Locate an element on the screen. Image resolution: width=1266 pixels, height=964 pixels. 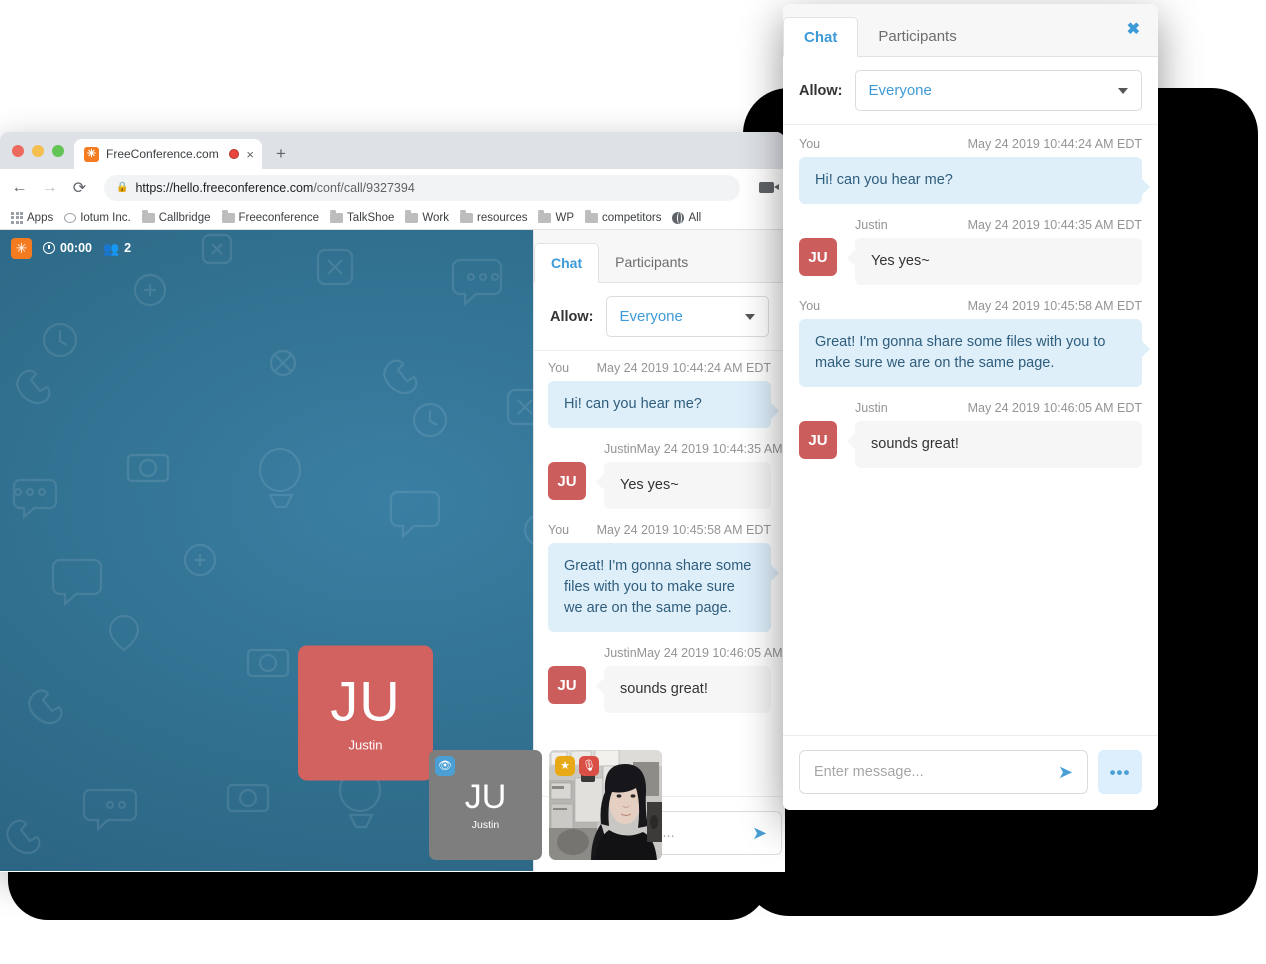
bookmark-iotum-inc: Iotum Inc. is located at coordinates (97, 218).